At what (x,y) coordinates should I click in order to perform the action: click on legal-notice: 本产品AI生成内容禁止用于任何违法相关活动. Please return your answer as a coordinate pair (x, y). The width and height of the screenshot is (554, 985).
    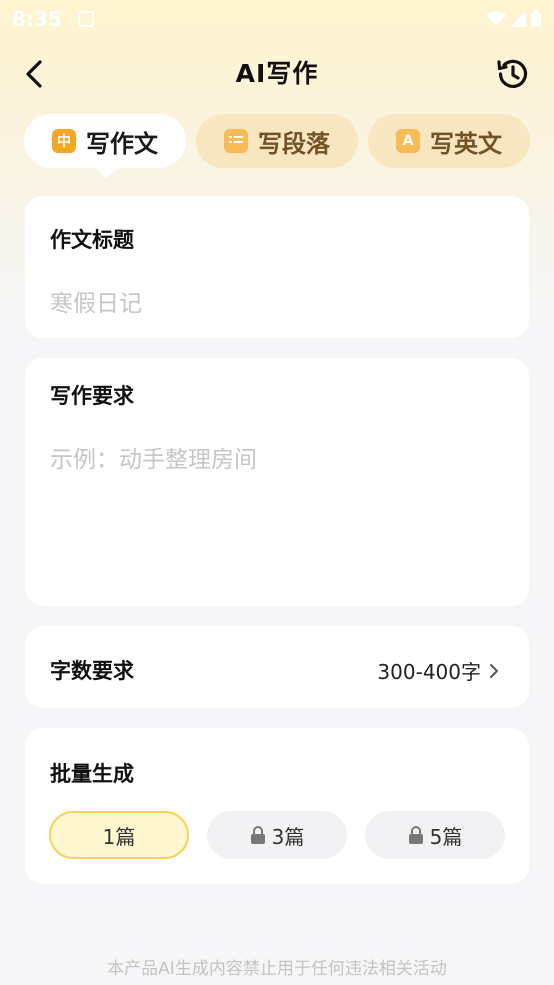
    Looking at the image, I should click on (277, 969).